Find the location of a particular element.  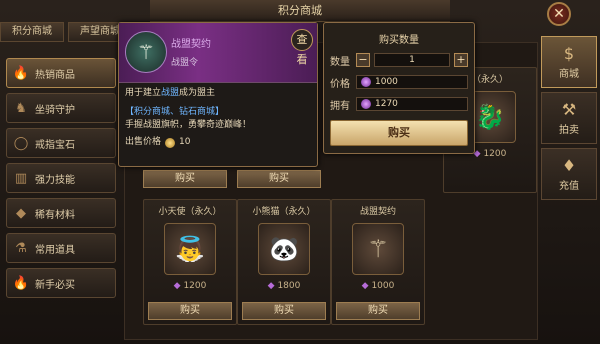

close-icon: ✕ is located at coordinates (559, 14).